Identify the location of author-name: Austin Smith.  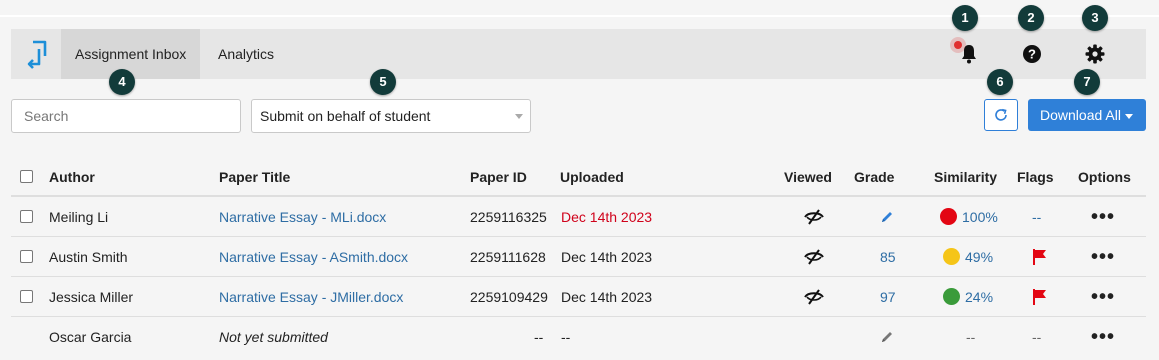
(88, 256).